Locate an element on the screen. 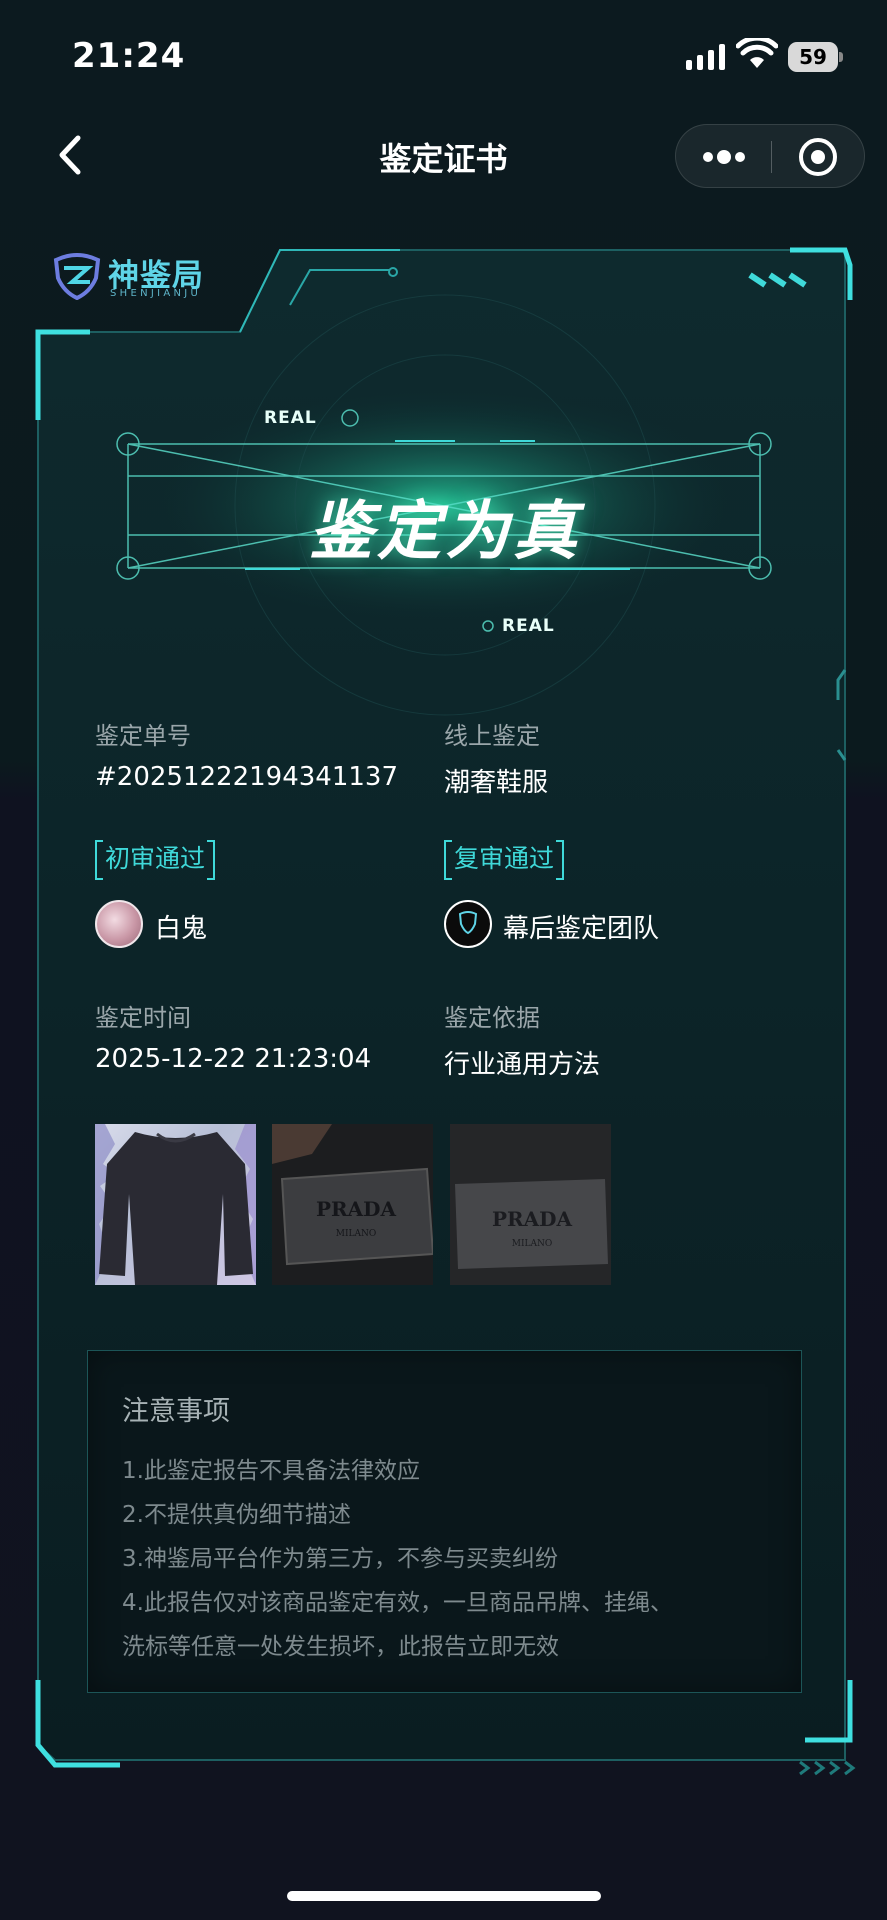  appraisal-basis-value: 行业通用方法 is located at coordinates (522, 1065).